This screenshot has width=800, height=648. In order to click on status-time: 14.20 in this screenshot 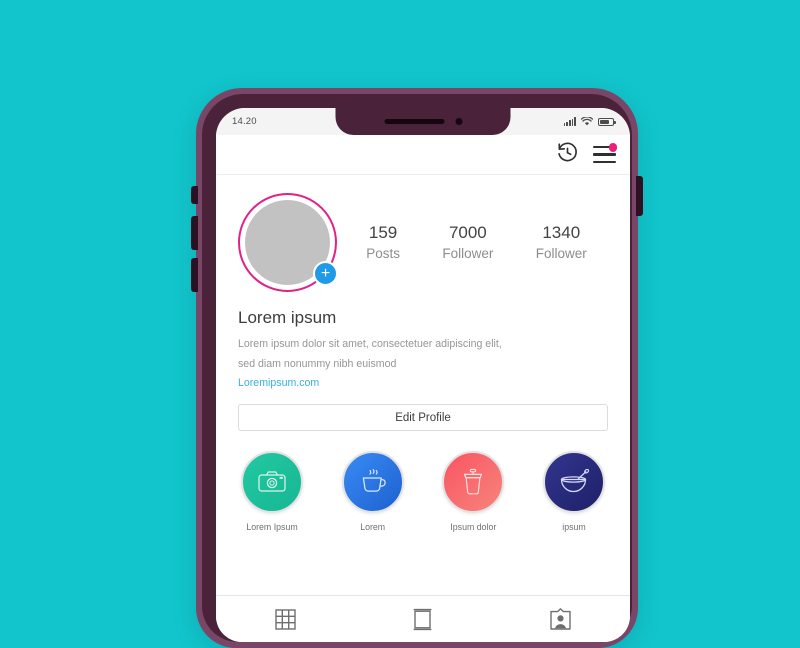, I will do `click(244, 121)`.